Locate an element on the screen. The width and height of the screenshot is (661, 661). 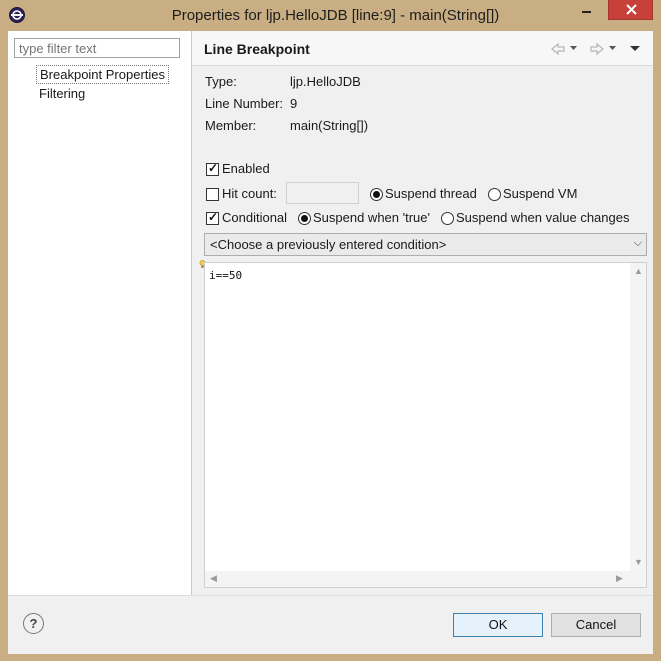
minimize-icon is located at coordinates (586, 12).